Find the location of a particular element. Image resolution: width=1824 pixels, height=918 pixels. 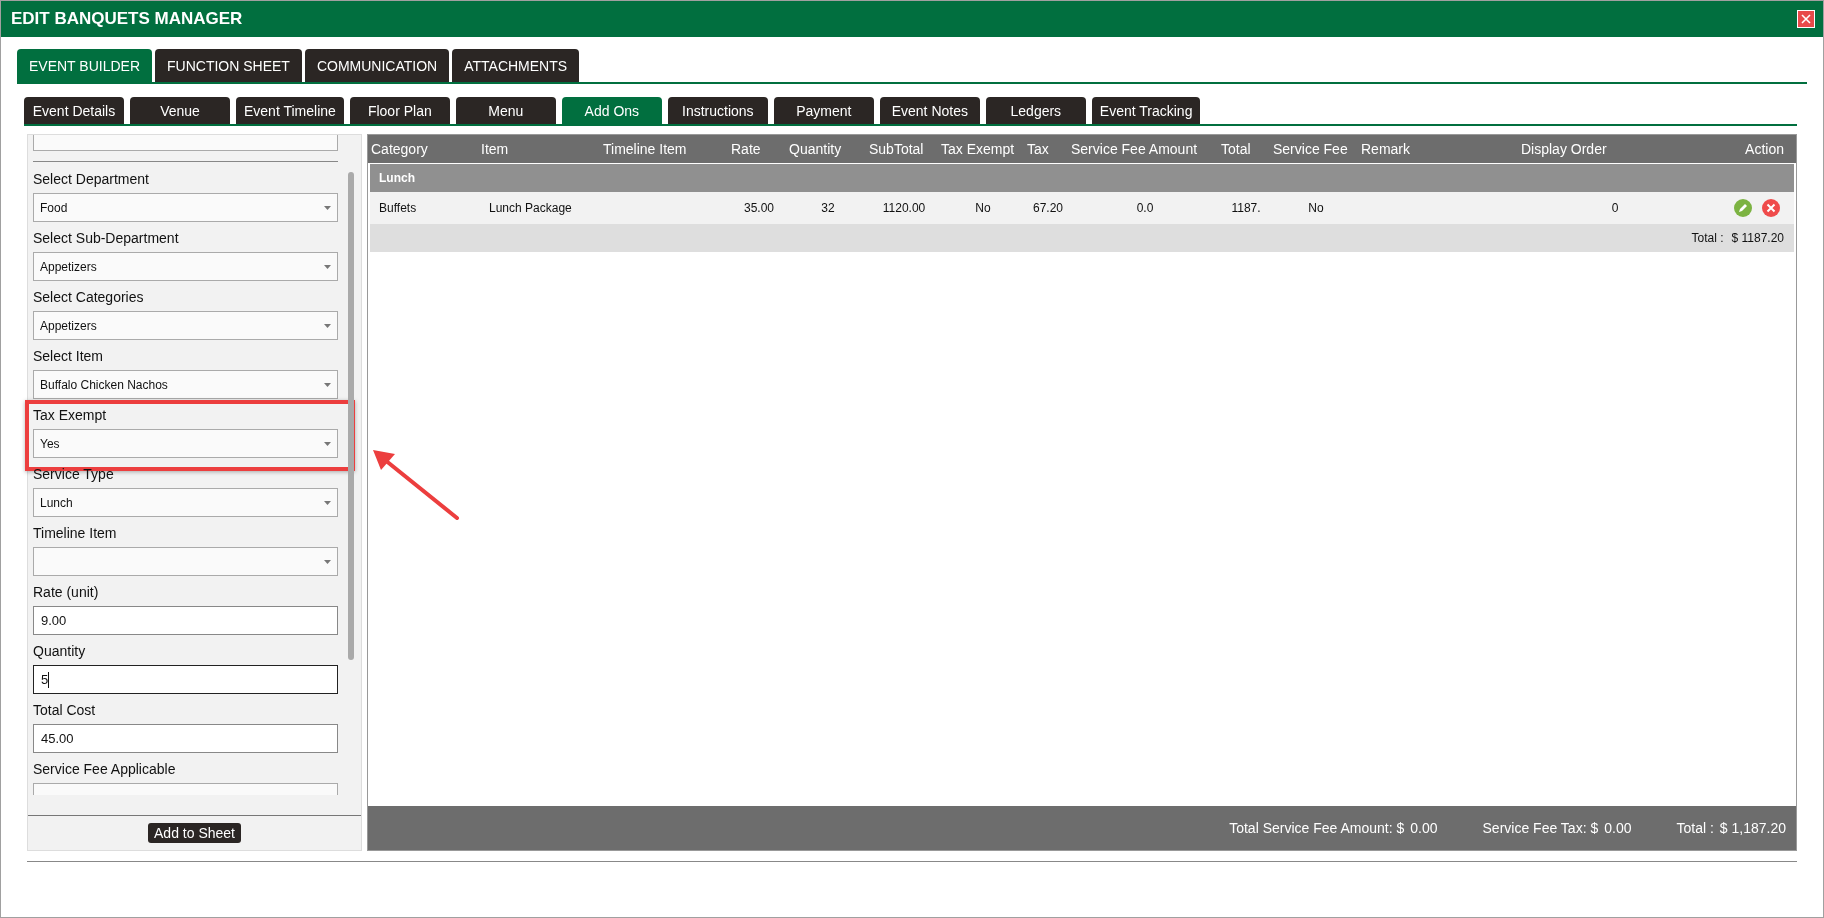

column-header: Item is located at coordinates (539, 149).